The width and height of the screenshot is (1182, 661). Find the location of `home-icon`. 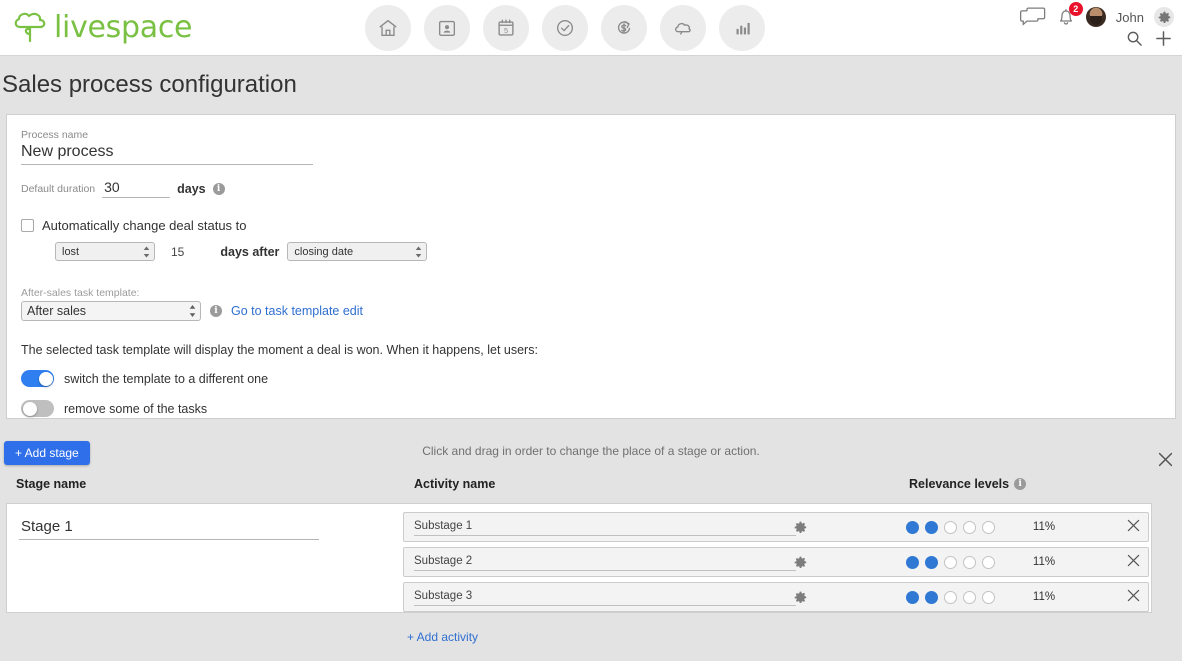

home-icon is located at coordinates (388, 28).